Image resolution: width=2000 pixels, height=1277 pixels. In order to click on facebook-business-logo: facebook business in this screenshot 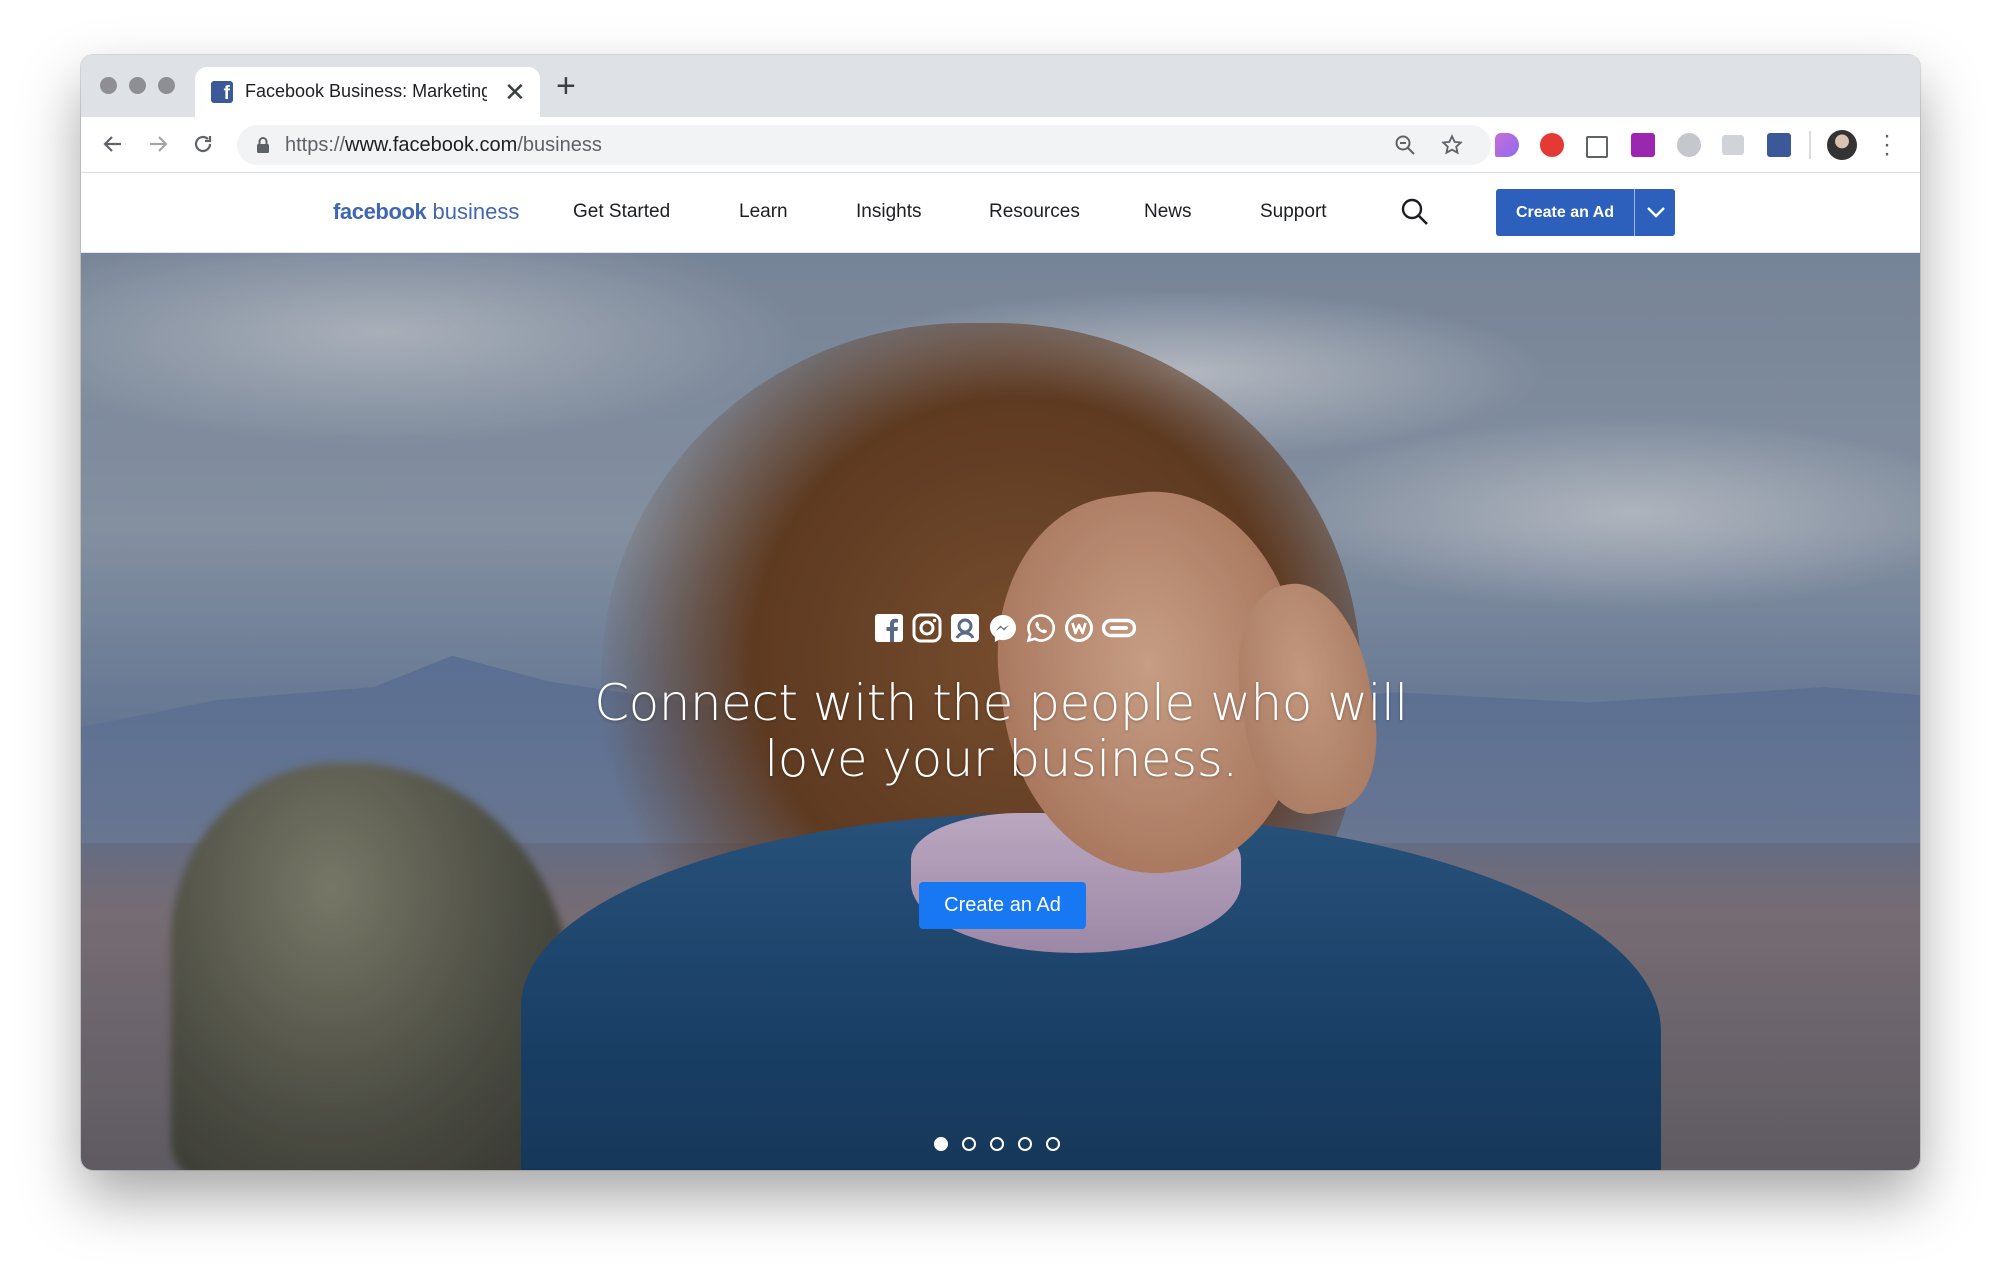, I will do `click(426, 212)`.